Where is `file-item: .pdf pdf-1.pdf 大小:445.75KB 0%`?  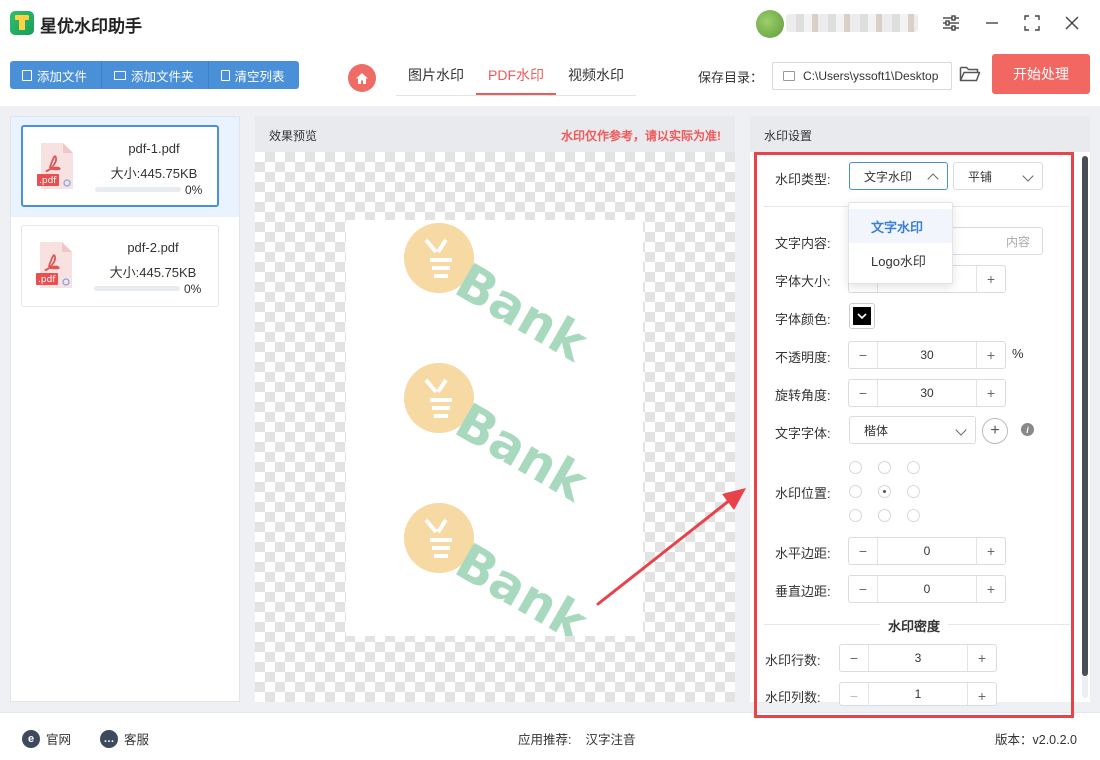
file-item: .pdf pdf-1.pdf 大小:445.75KB 0% is located at coordinates (120, 166).